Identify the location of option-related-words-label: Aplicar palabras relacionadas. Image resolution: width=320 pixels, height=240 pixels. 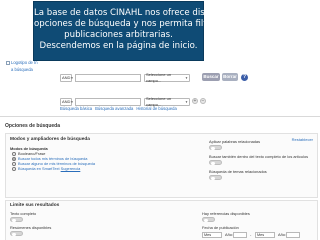
(235, 141).